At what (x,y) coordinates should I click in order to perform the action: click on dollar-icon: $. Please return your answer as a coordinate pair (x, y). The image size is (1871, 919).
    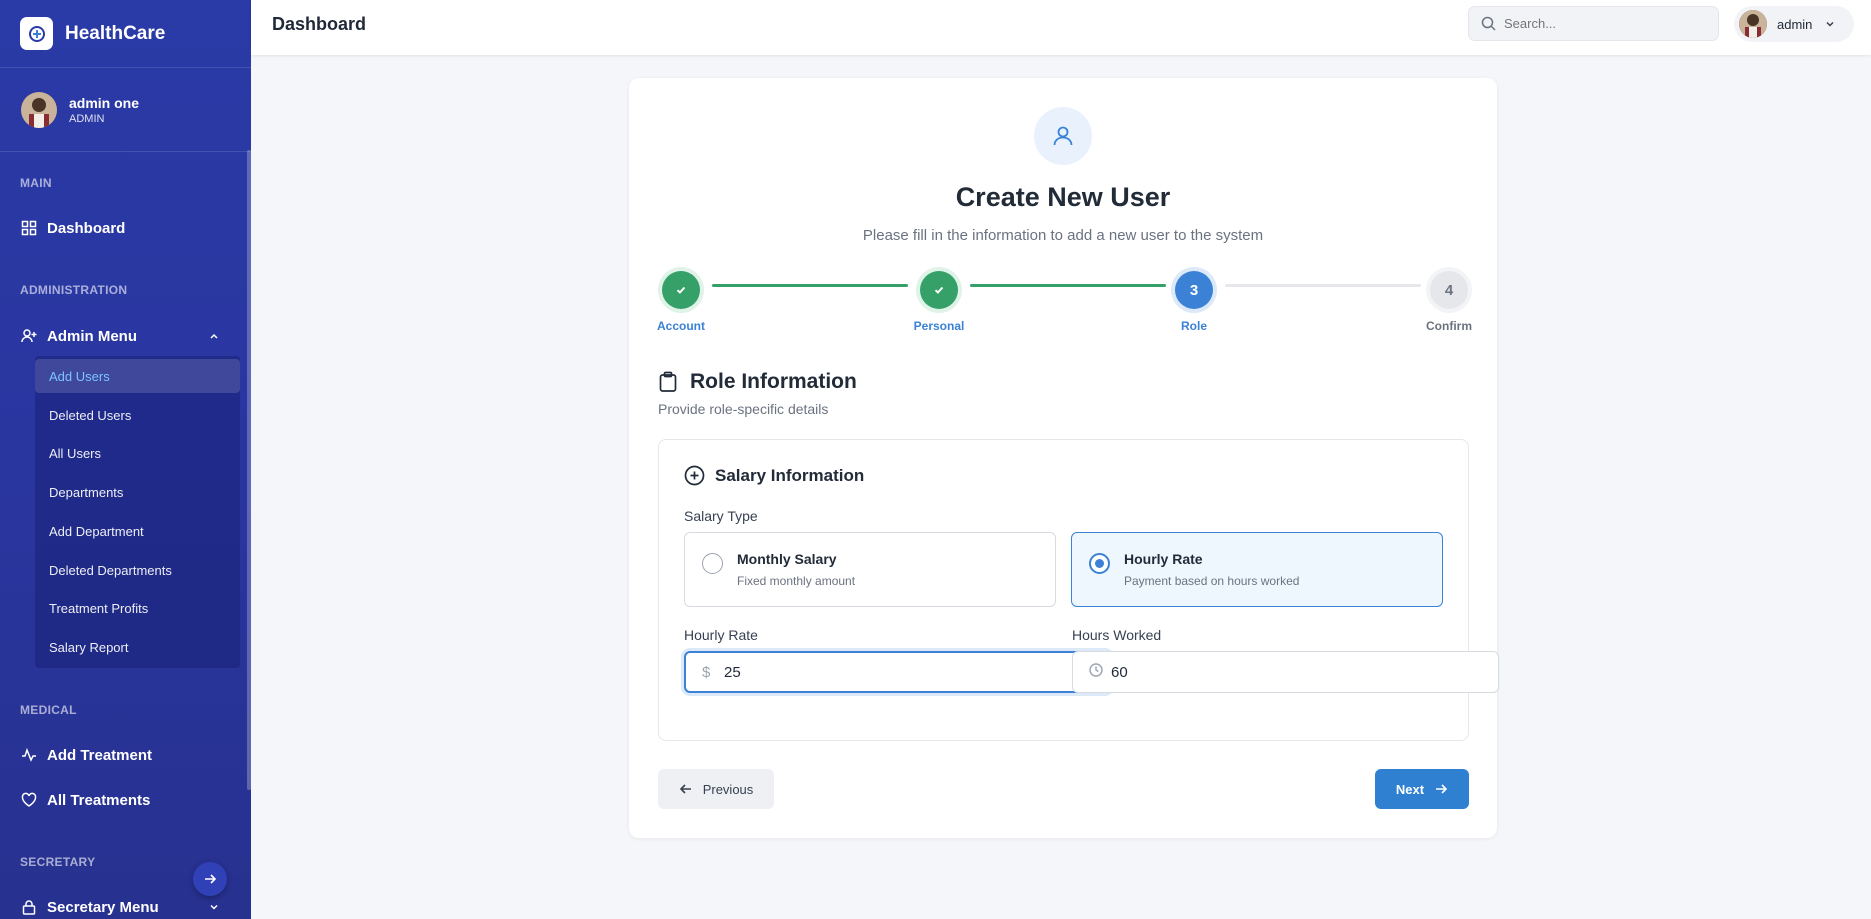
    Looking at the image, I should click on (706, 672).